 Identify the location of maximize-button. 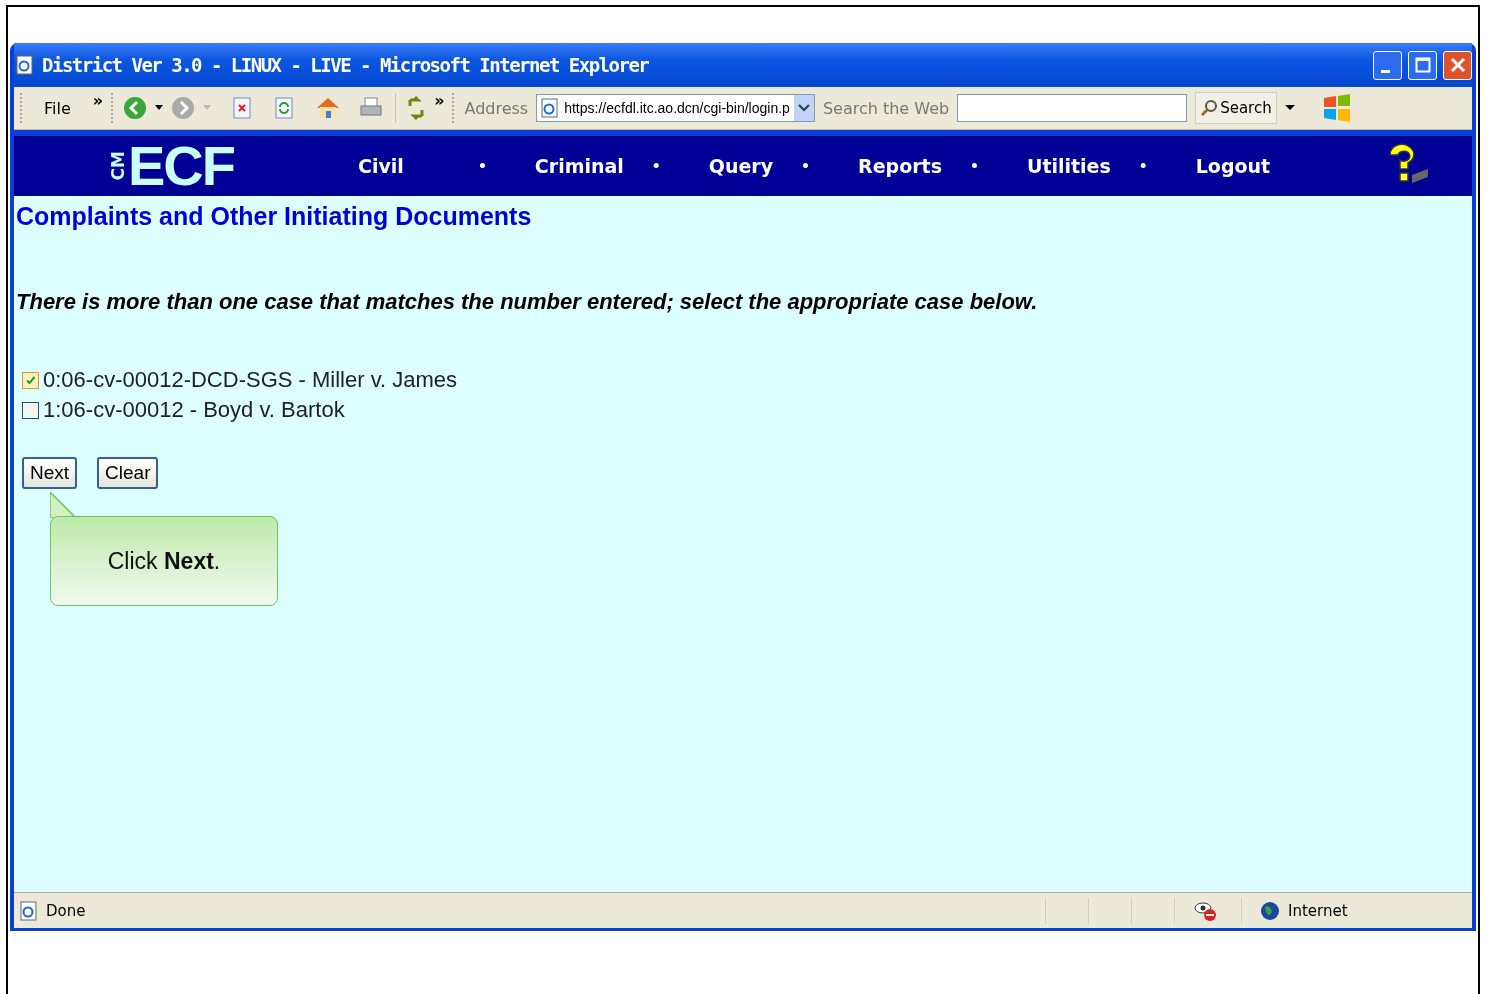
(1422, 65).